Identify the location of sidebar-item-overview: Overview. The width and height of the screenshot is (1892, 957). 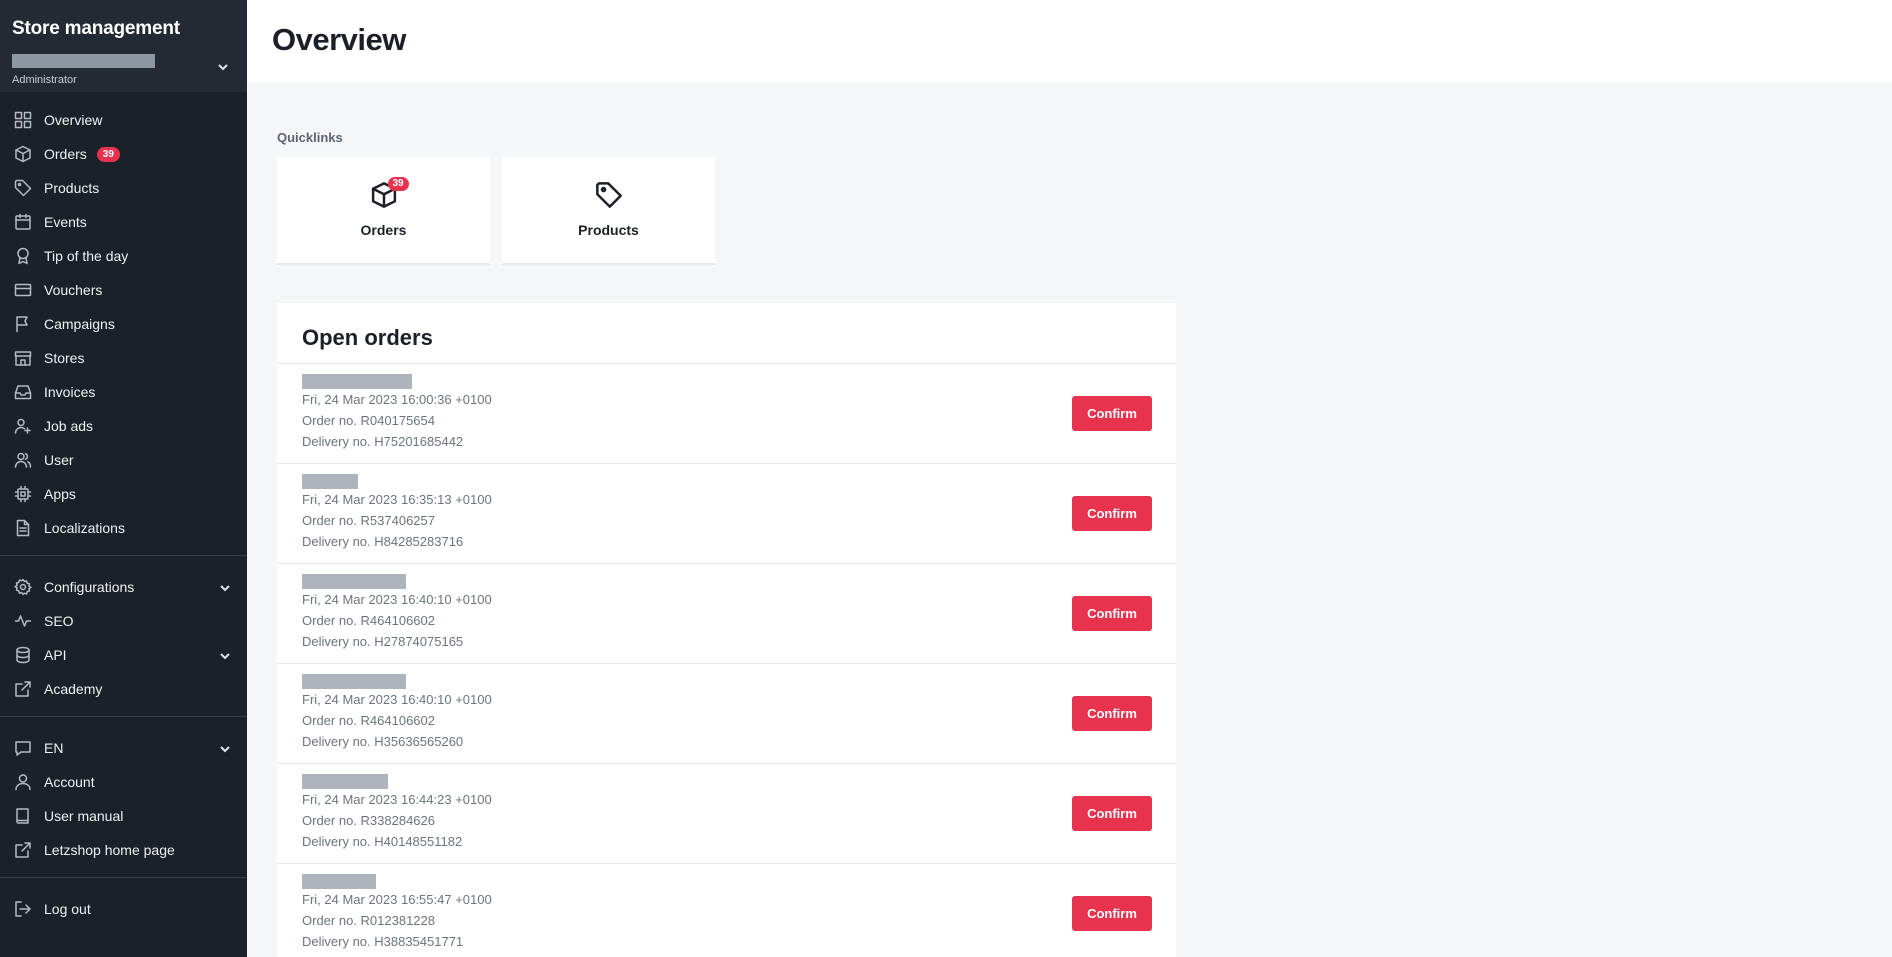
(123, 120).